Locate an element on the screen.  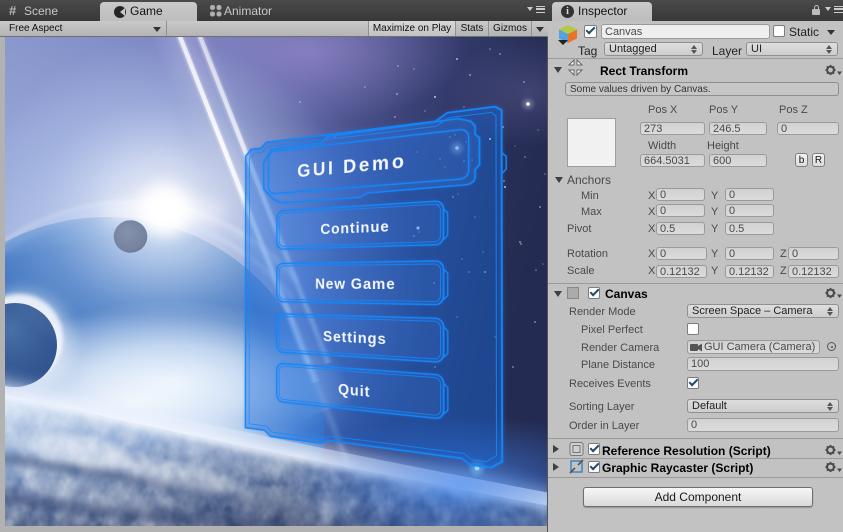
svg-text: Continue is located at coordinates (354, 227).